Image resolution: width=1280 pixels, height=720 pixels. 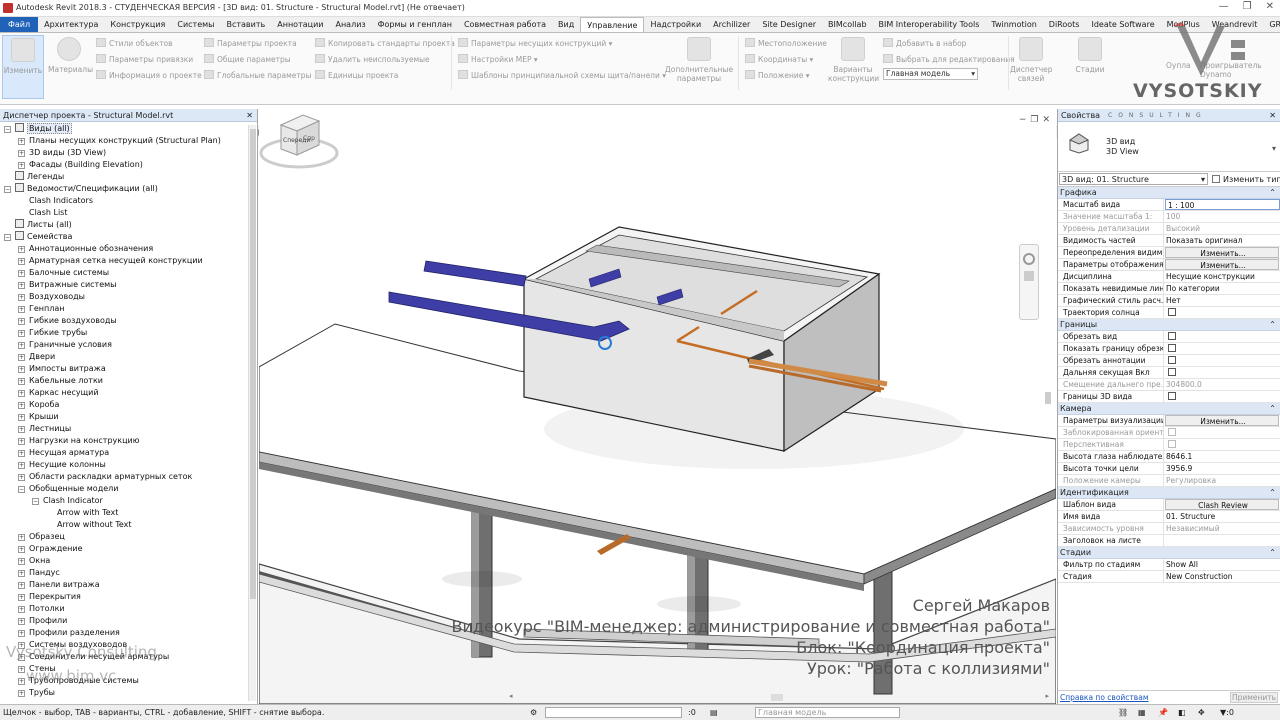 I want to click on property-value: Показать оригинал, so click(x=1222, y=240).